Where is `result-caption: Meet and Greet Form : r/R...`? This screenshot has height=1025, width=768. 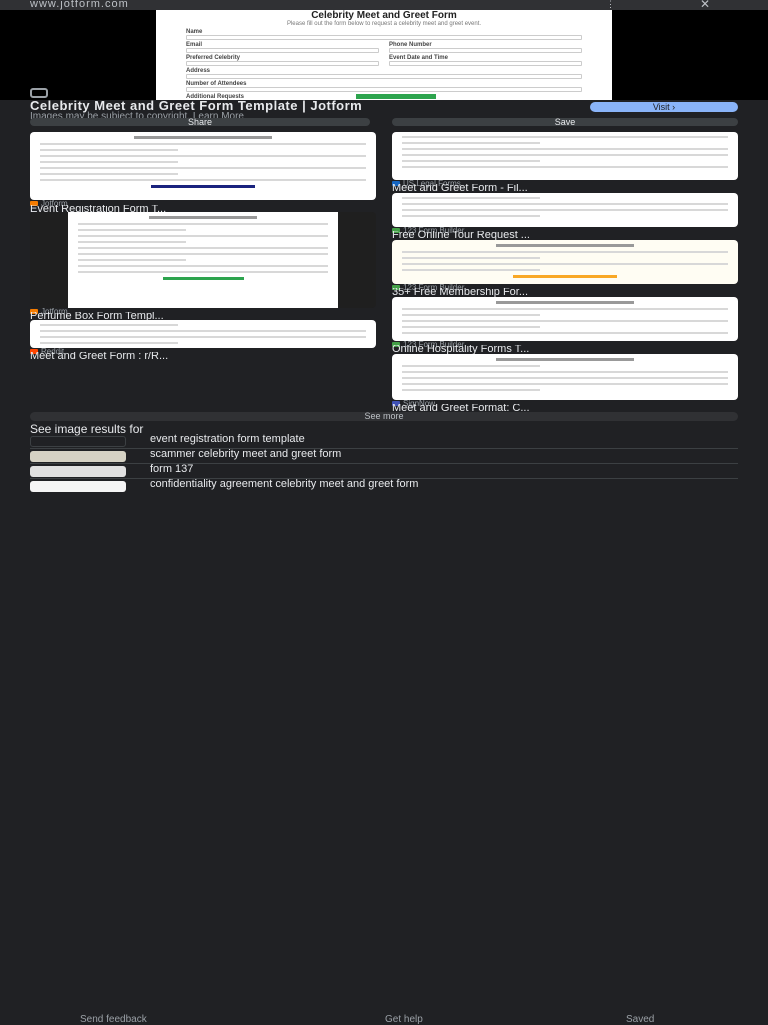 result-caption: Meet and Greet Form : r/R... is located at coordinates (203, 356).